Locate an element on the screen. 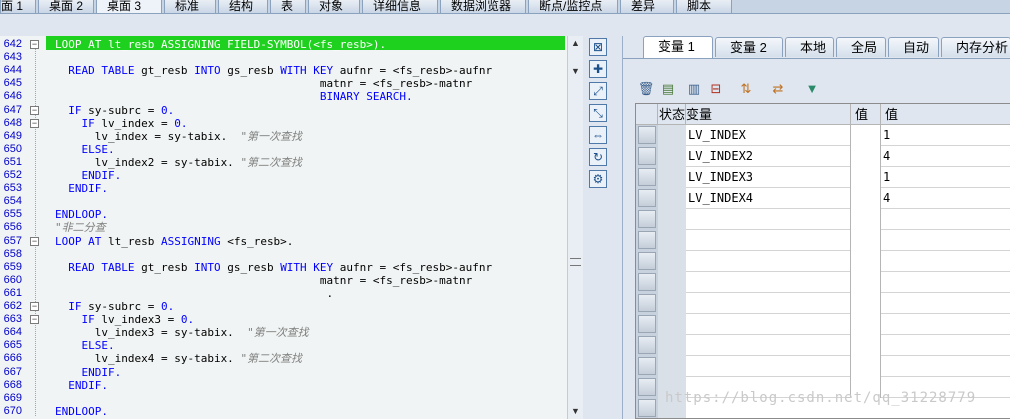 Image resolution: width=1010 pixels, height=419 pixels. desktop-tab: 差异 is located at coordinates (647, 6).